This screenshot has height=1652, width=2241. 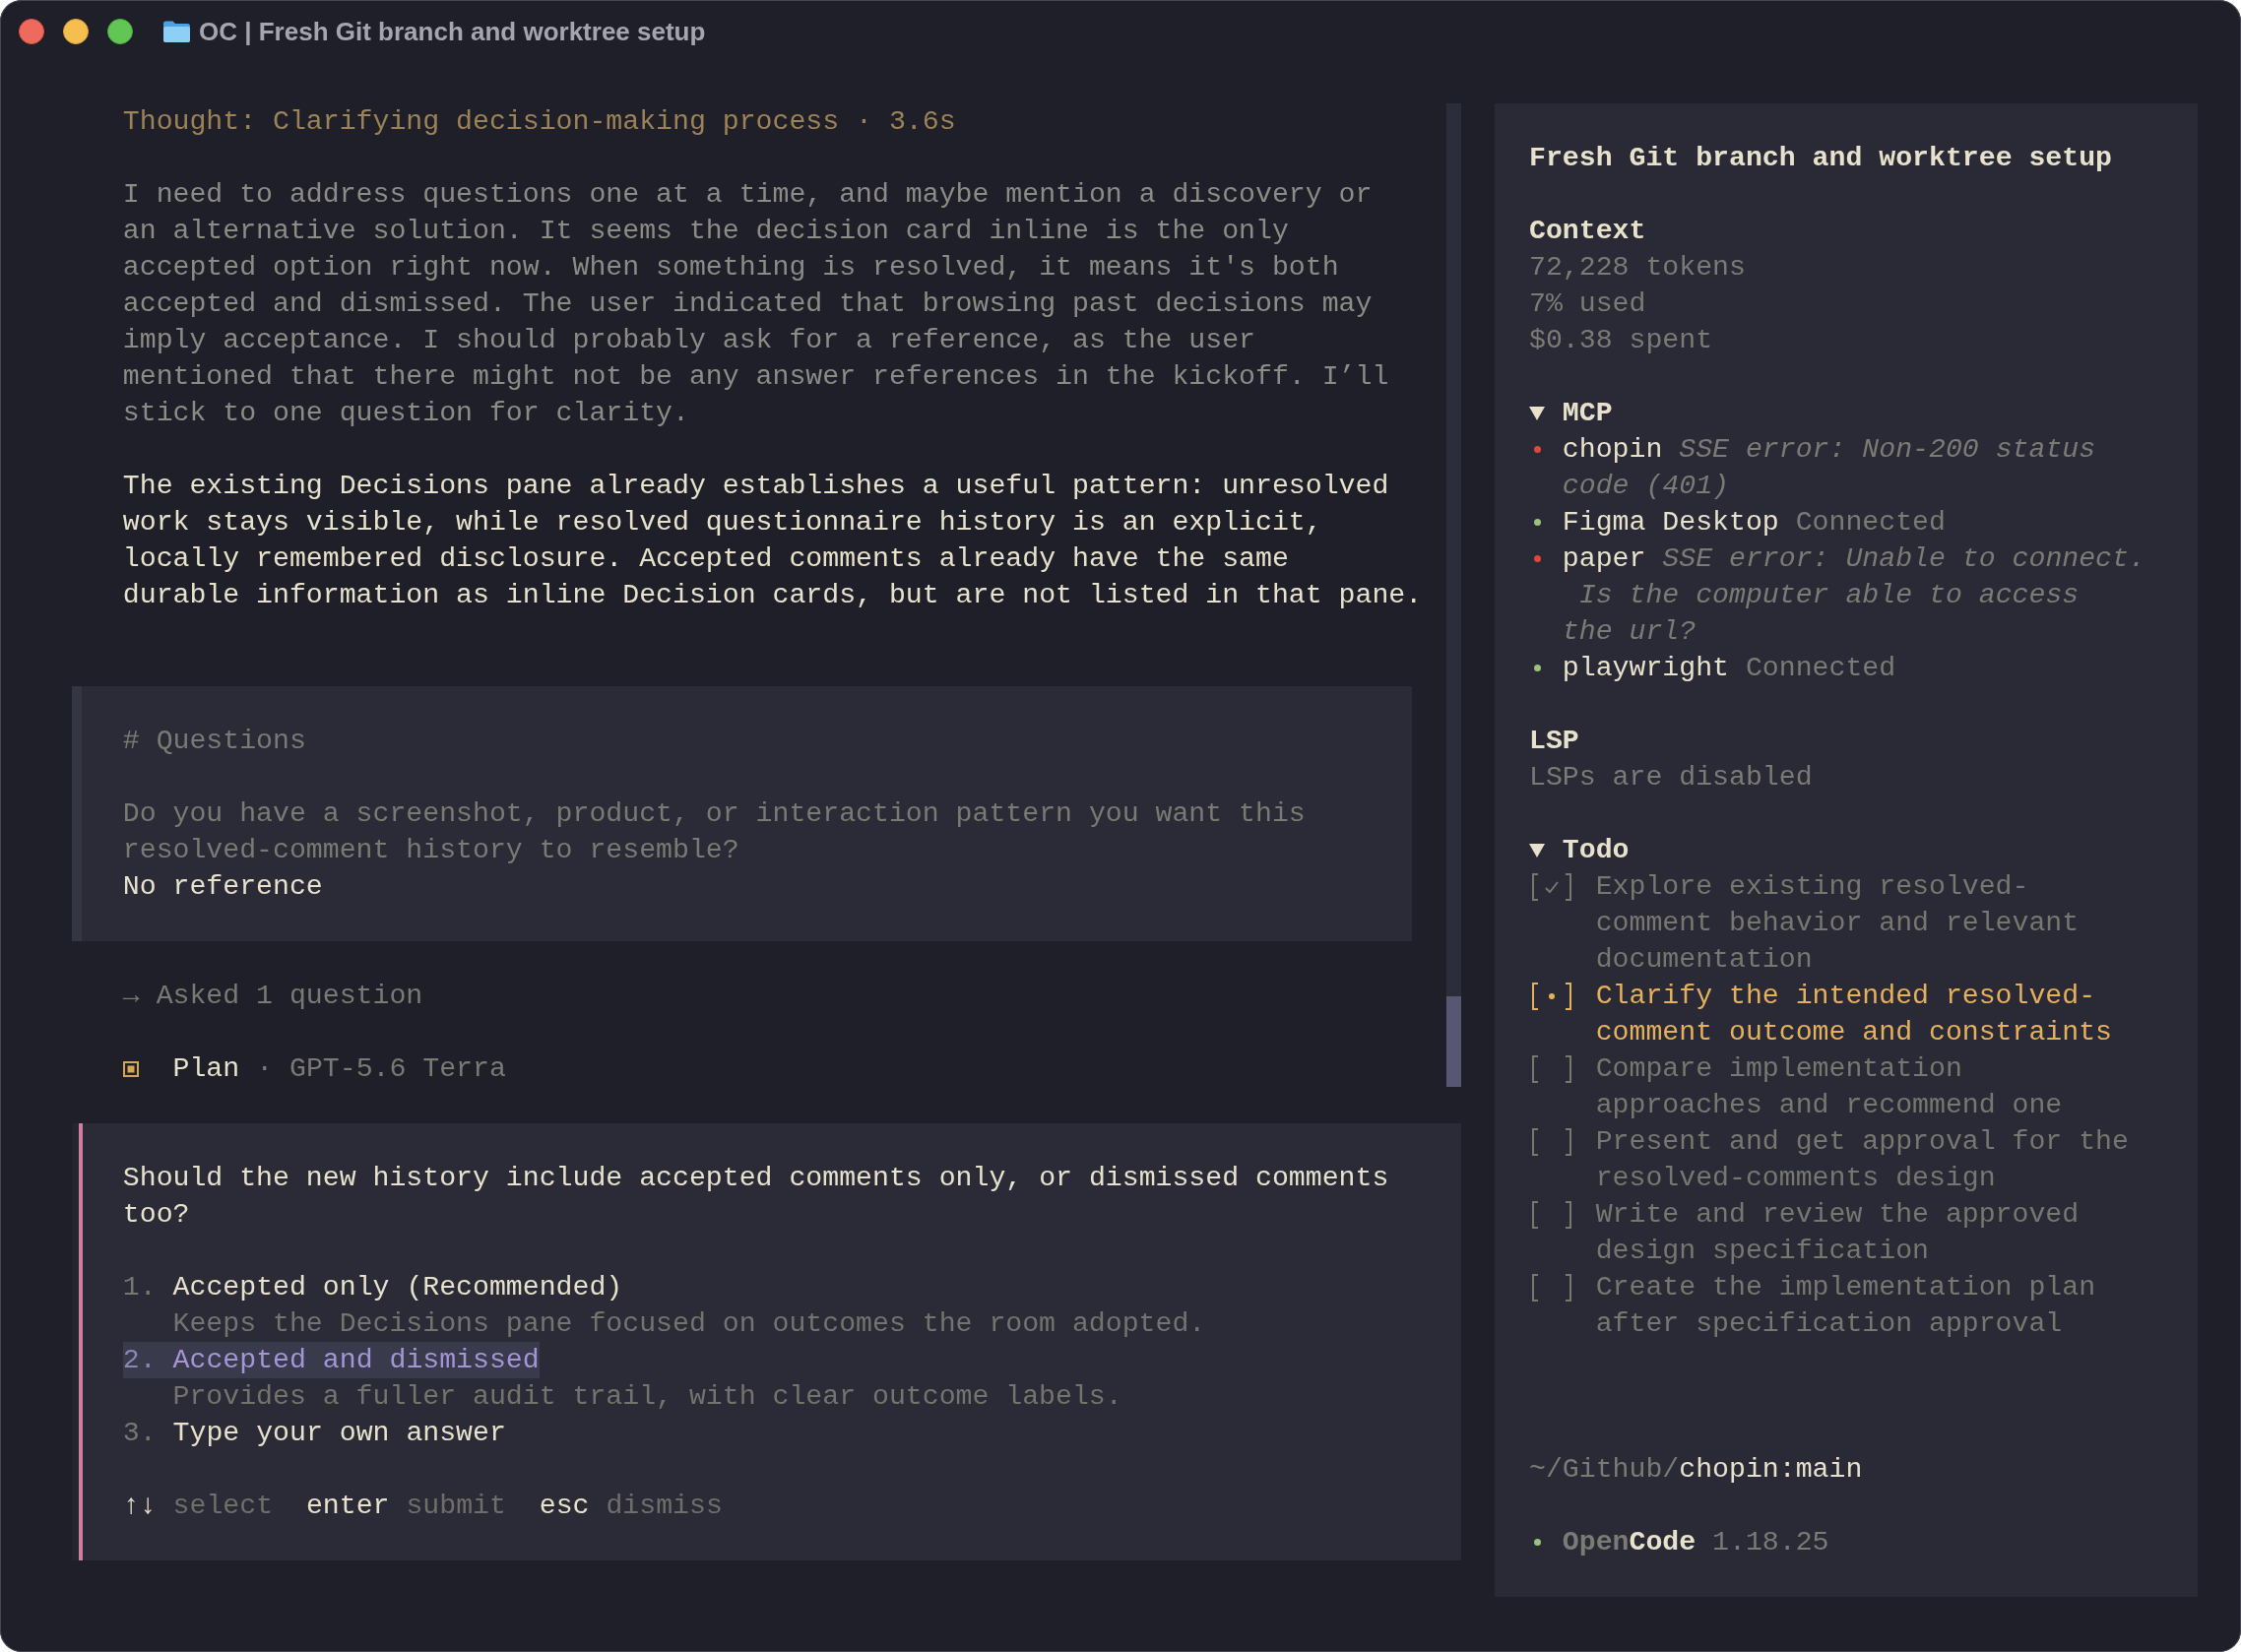 I want to click on reasoning-text: I need to address questions one at a time, and maybe mention a discovery or an alternative solution. It seems the decision card inline is the only accepted option right now. When something is resolved, it means it's both accepted and dismissed. The user indicated that browsing past decisions may imply acceptance. I should probably ask for a reference, as the user mentioned that there might not be any answer references in the kickoff. I’ll stick to one question for clarity., so click(x=755, y=304).